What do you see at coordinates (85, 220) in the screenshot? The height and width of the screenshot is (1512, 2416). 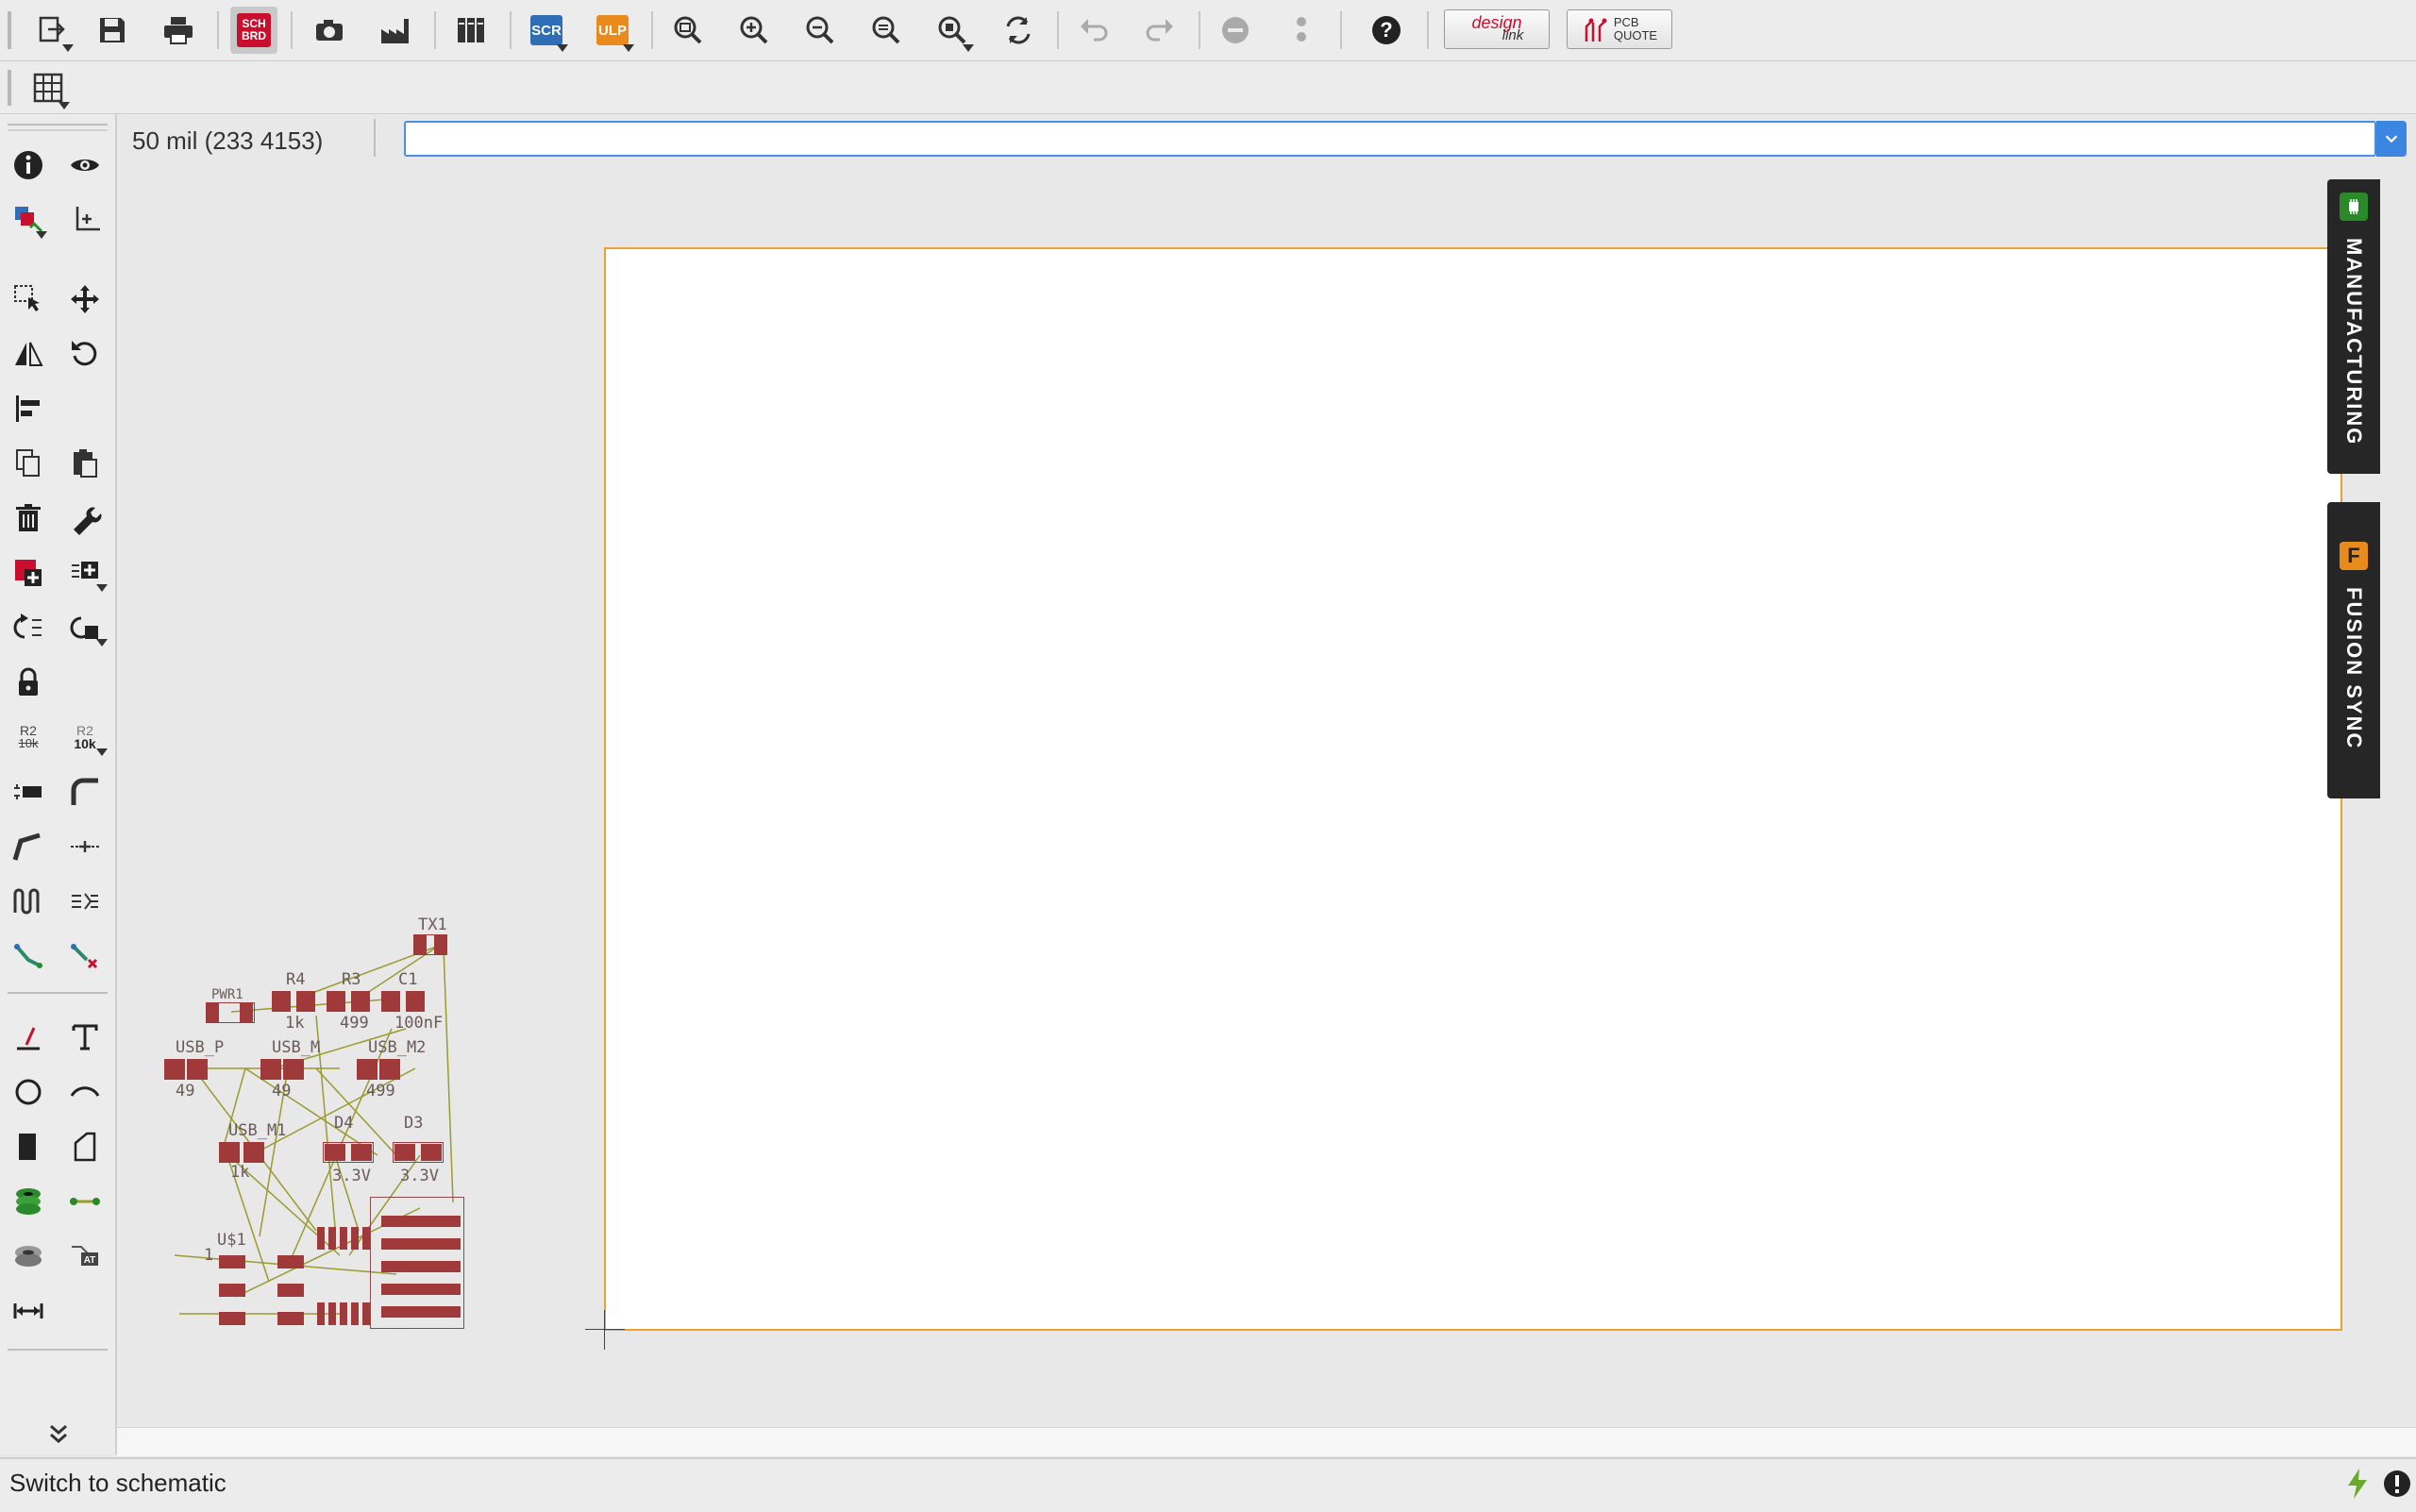 I see `mark-tool` at bounding box center [85, 220].